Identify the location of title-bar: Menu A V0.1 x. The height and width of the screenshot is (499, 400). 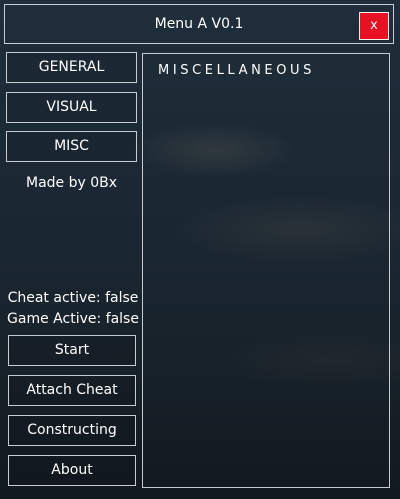
(199, 24).